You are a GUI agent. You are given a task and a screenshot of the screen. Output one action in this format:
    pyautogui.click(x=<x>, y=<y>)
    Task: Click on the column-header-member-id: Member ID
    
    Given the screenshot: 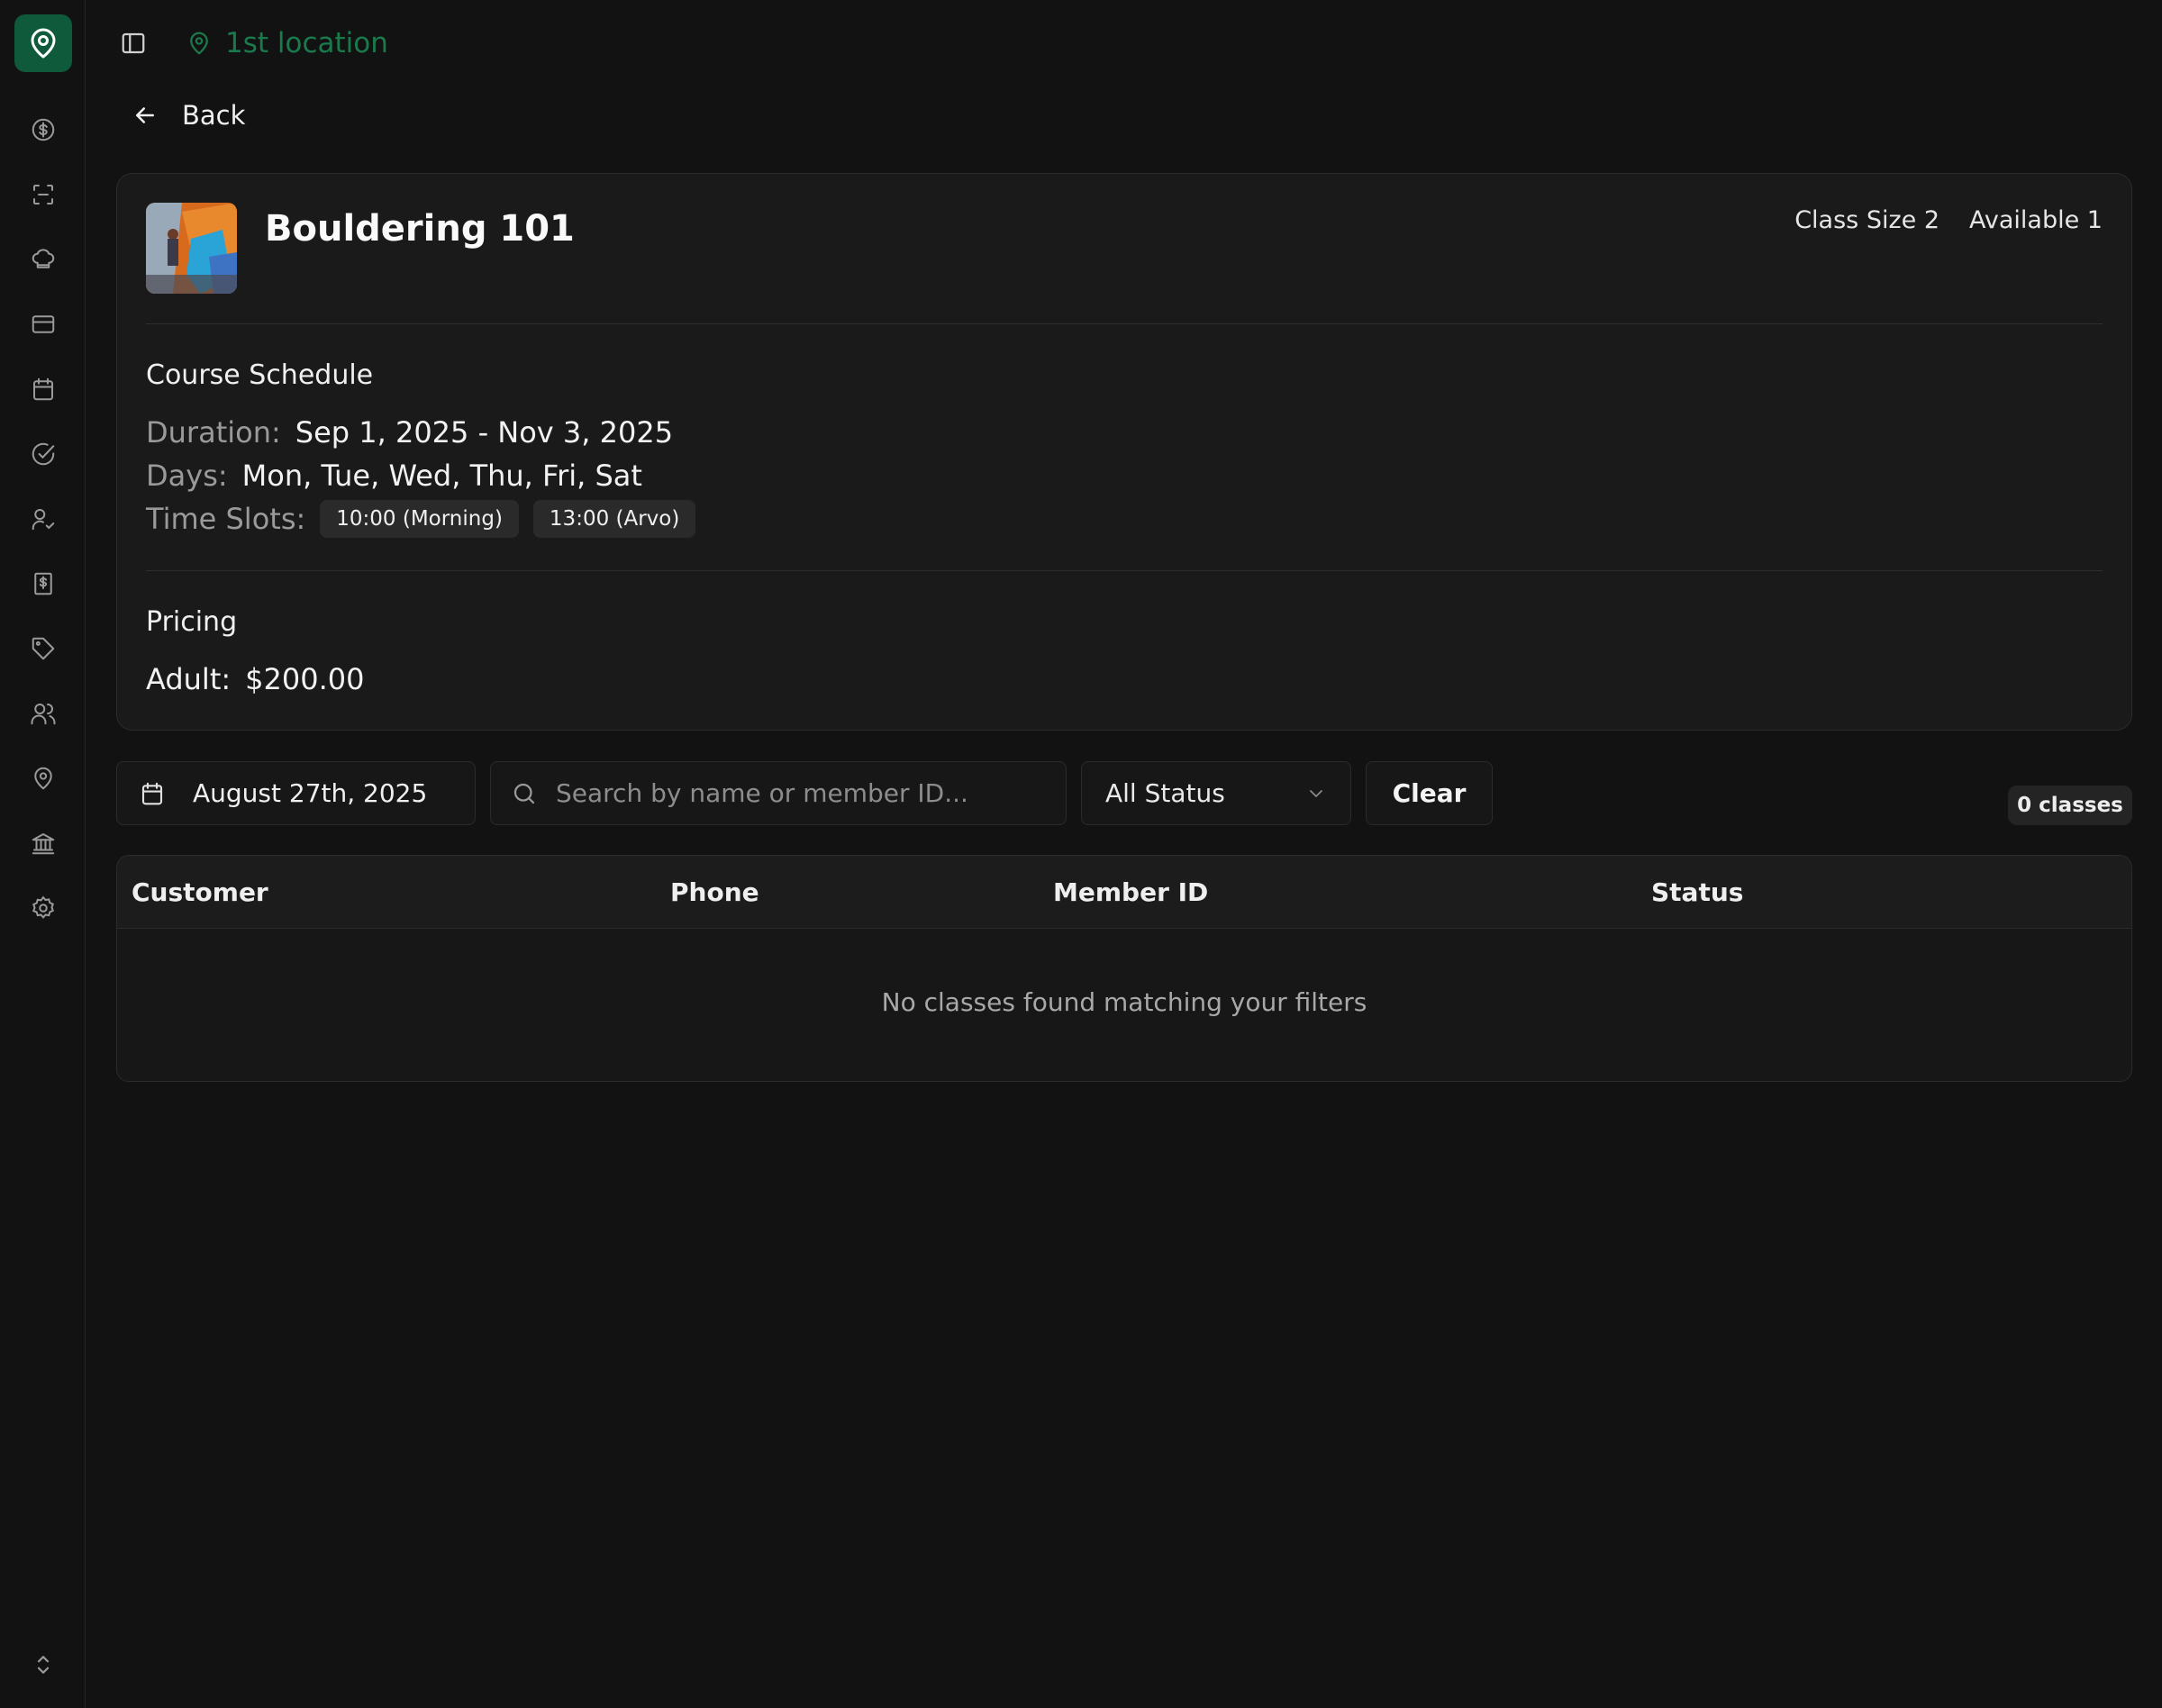 What is the action you would take?
    pyautogui.click(x=1130, y=892)
    